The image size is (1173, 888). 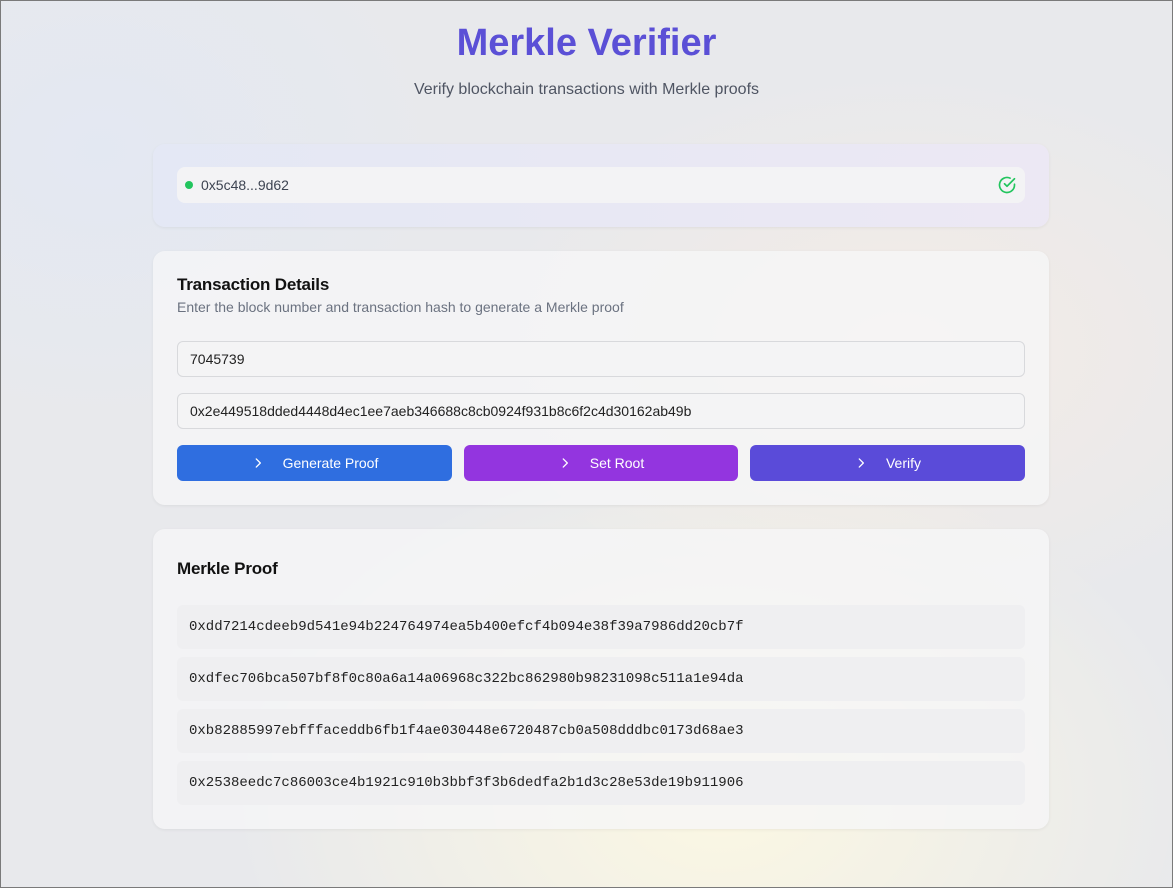 What do you see at coordinates (227, 568) in the screenshot?
I see `merkle-proof-title: Merkle Proof` at bounding box center [227, 568].